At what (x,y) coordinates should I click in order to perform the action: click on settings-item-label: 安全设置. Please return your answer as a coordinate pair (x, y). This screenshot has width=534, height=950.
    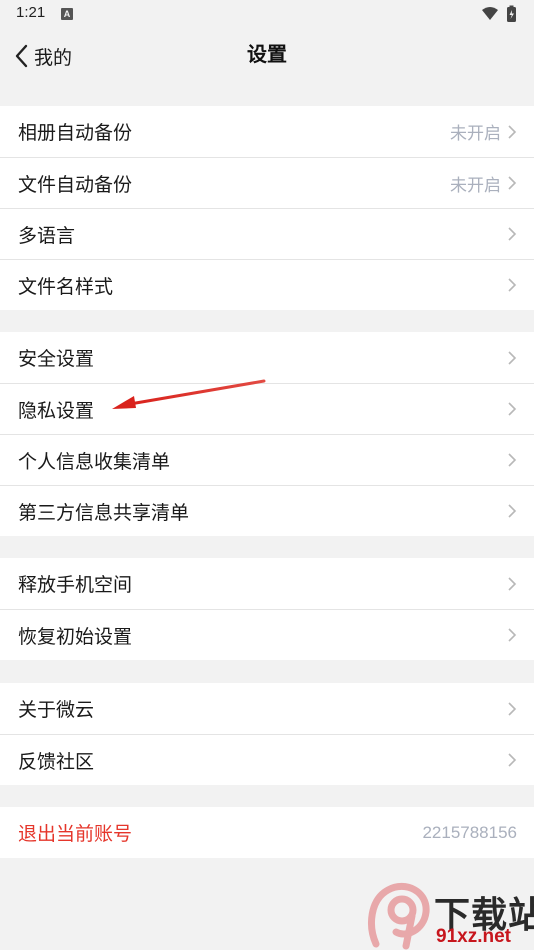
    Looking at the image, I should click on (56, 359).